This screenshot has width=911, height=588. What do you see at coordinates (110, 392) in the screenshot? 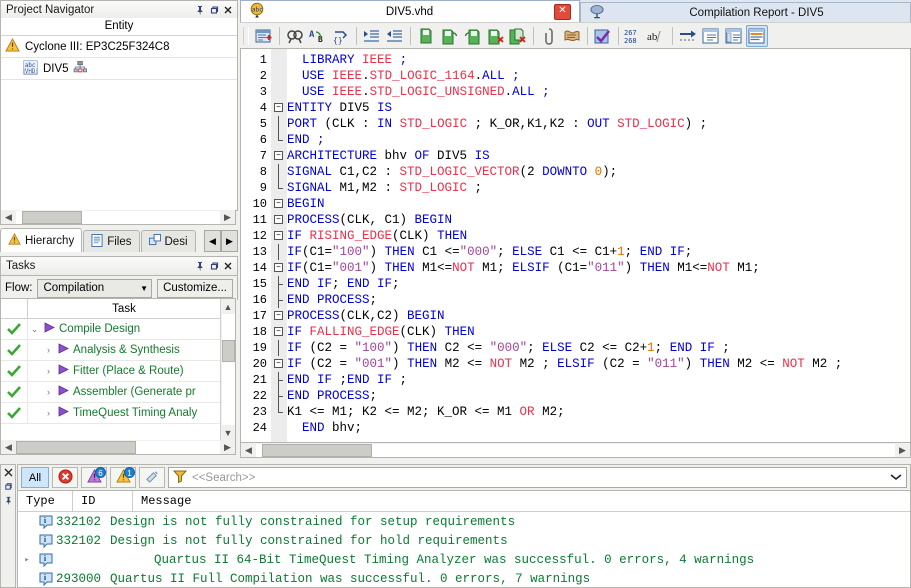
I see `task-row: › Assembler (Generate pr` at bounding box center [110, 392].